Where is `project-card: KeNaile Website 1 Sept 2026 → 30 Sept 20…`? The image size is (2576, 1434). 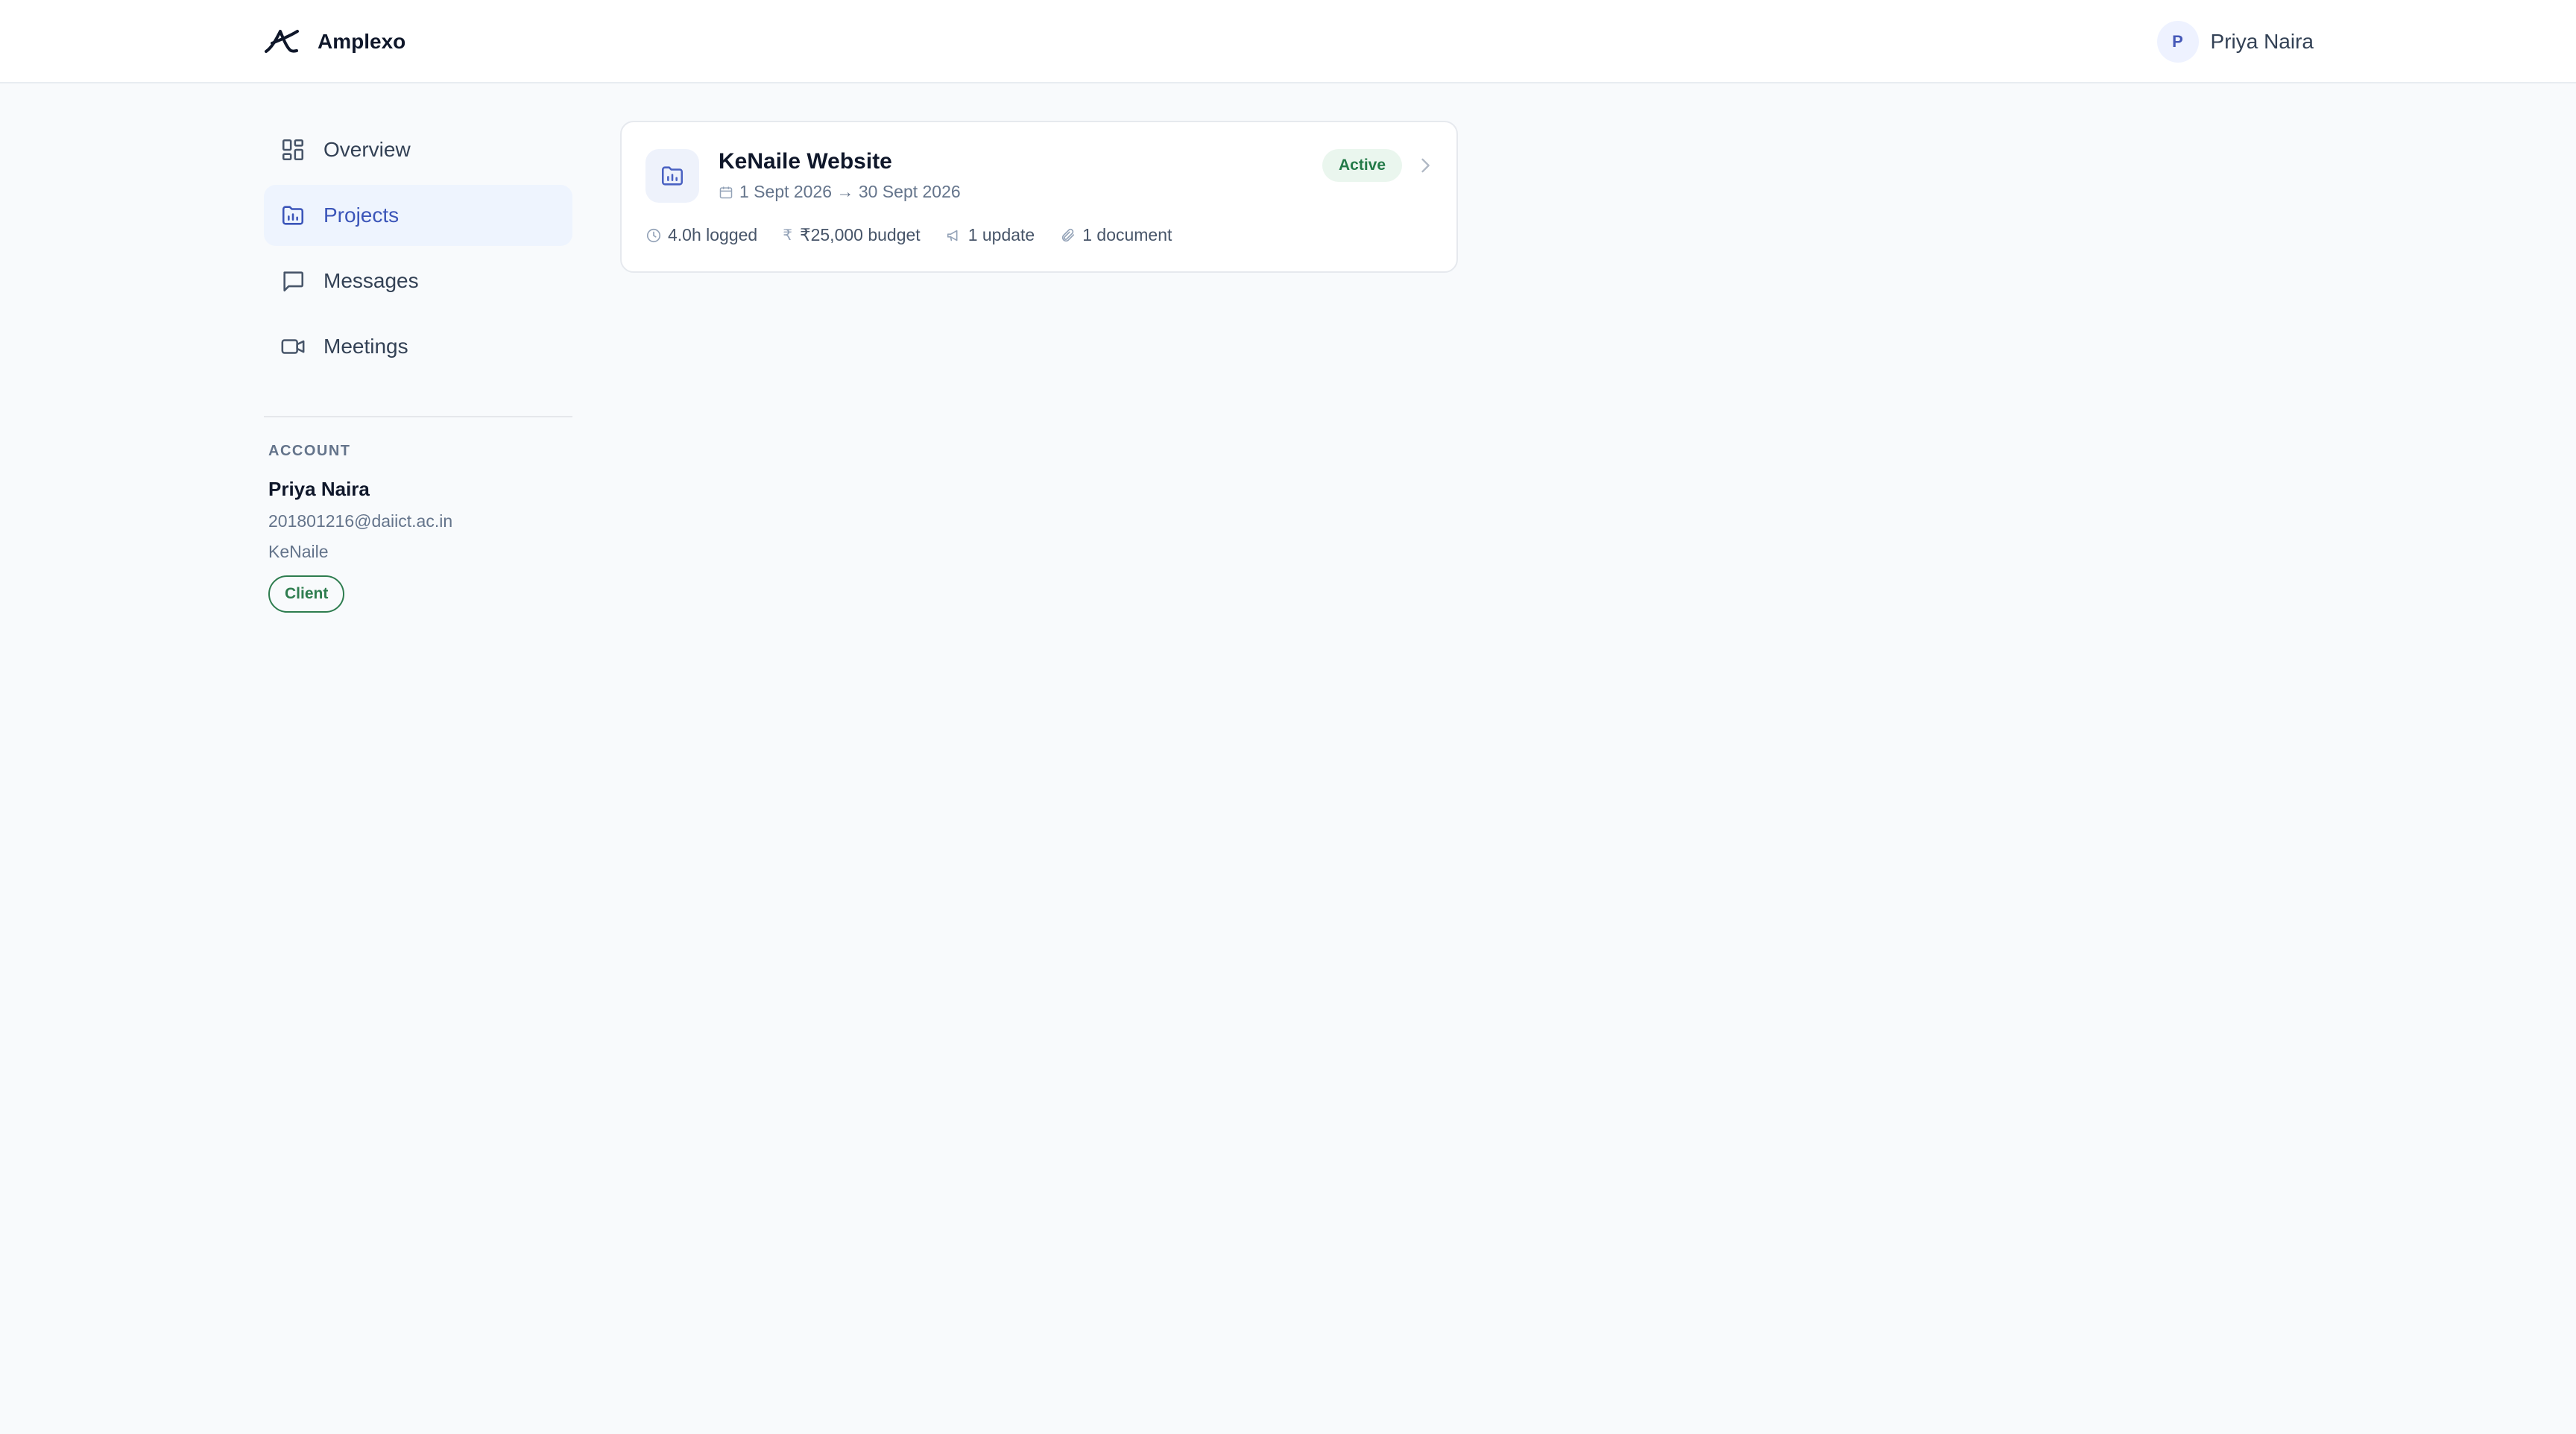
project-card: KeNaile Website 1 Sept 2026 → 30 Sept 20… is located at coordinates (1039, 197).